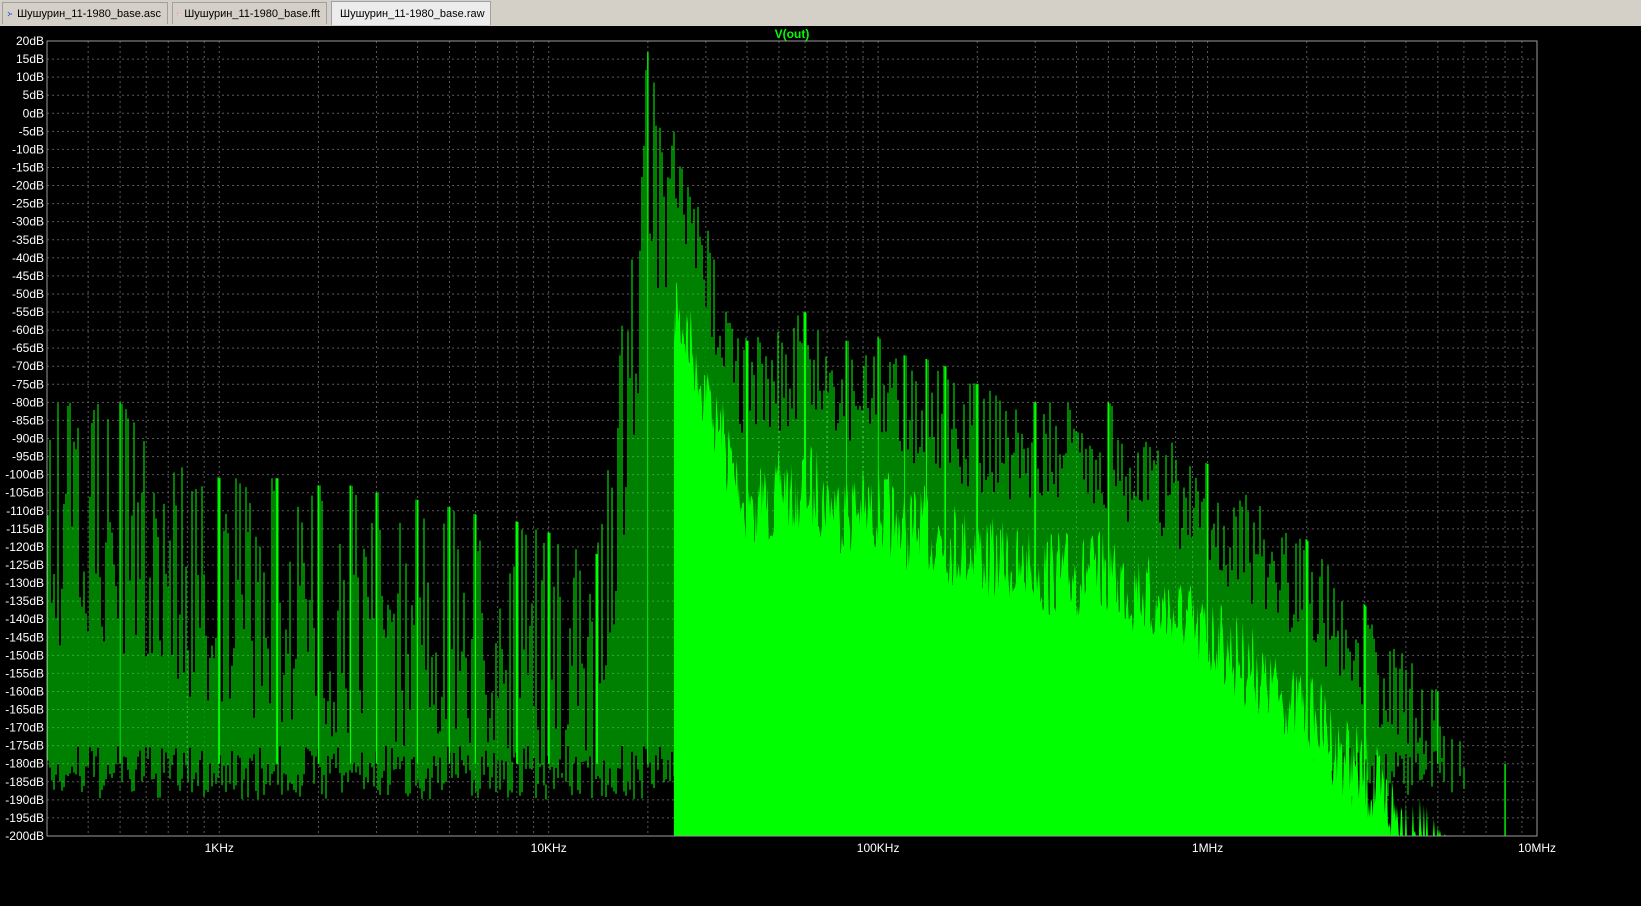 This screenshot has height=906, width=1641. What do you see at coordinates (28, 330) in the screenshot?
I see `y-tick-label: -60dB` at bounding box center [28, 330].